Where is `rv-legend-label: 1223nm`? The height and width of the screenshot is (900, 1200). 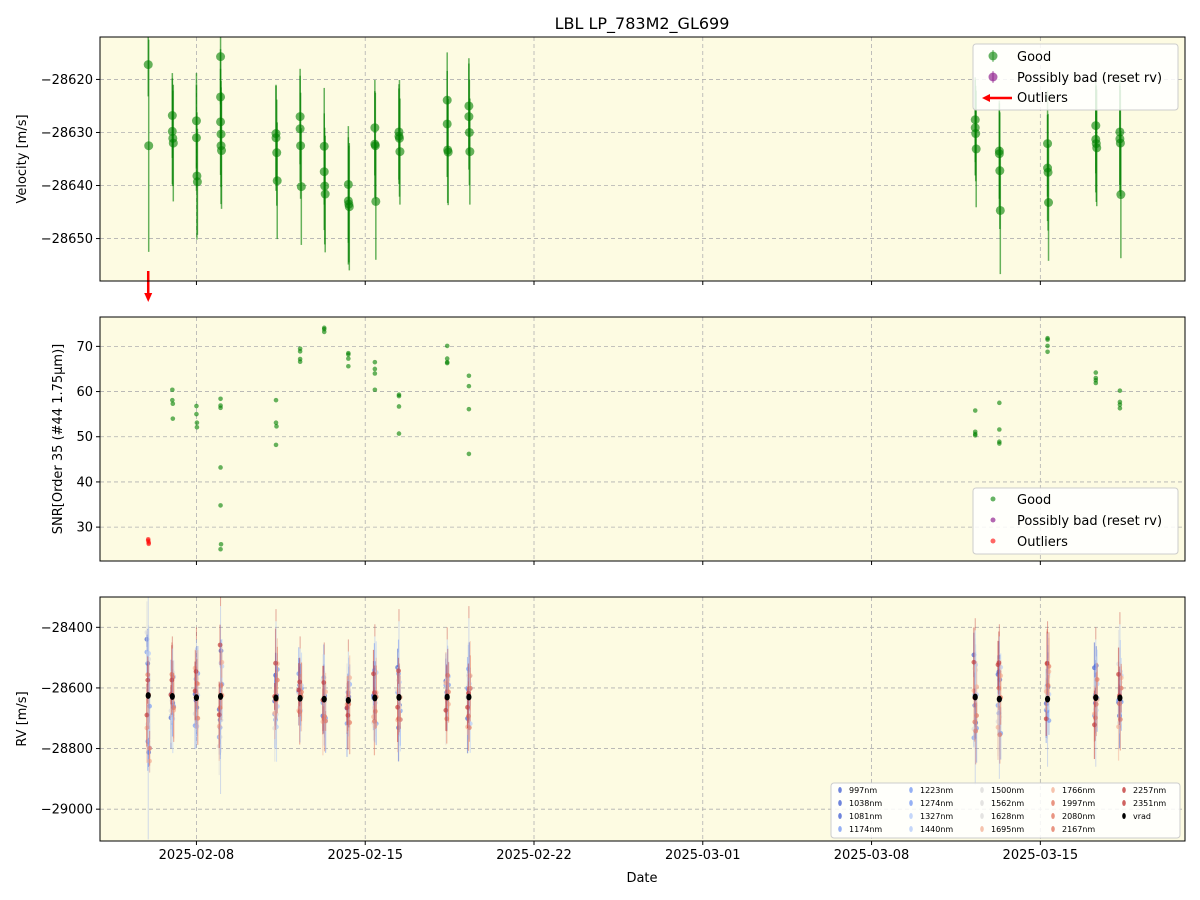
rv-legend-label: 1223nm is located at coordinates (936, 790).